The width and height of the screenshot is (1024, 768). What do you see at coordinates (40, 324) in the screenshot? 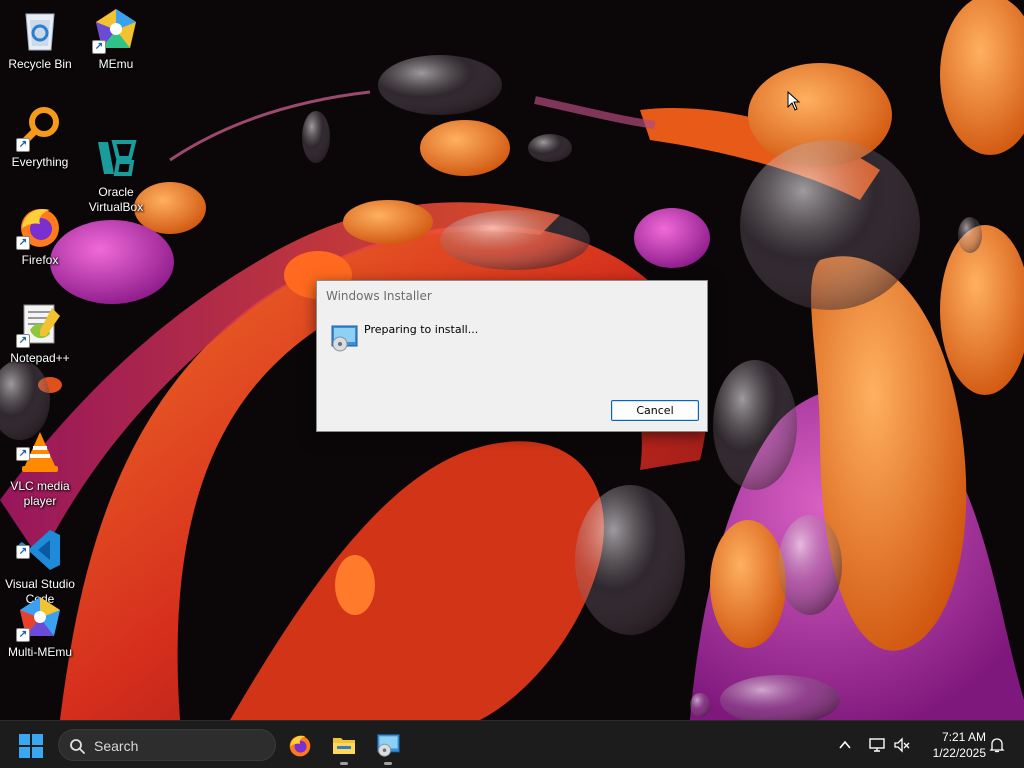
I see `notepad-plus-plus-icon: ↗` at bounding box center [40, 324].